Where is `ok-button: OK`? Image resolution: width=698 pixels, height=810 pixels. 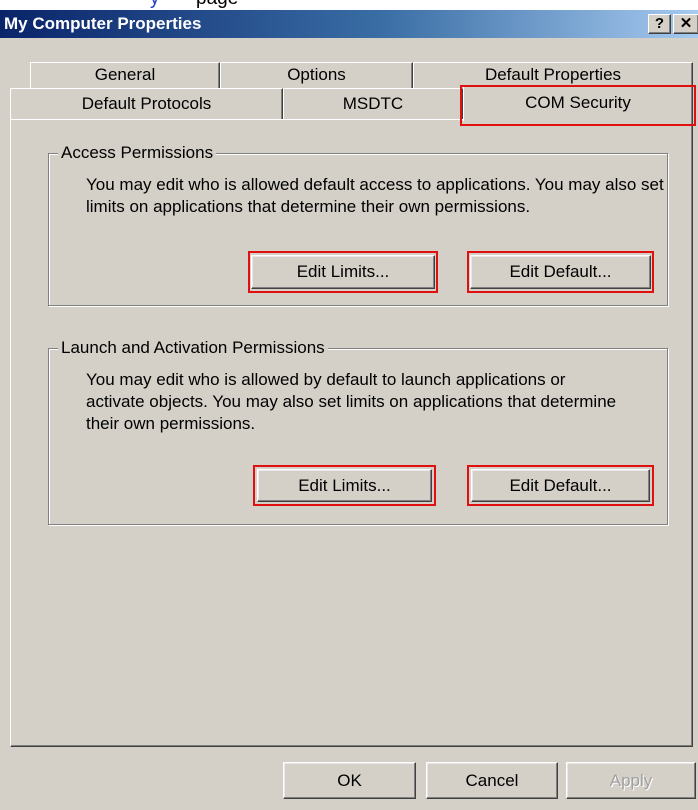
ok-button: OK is located at coordinates (349, 780).